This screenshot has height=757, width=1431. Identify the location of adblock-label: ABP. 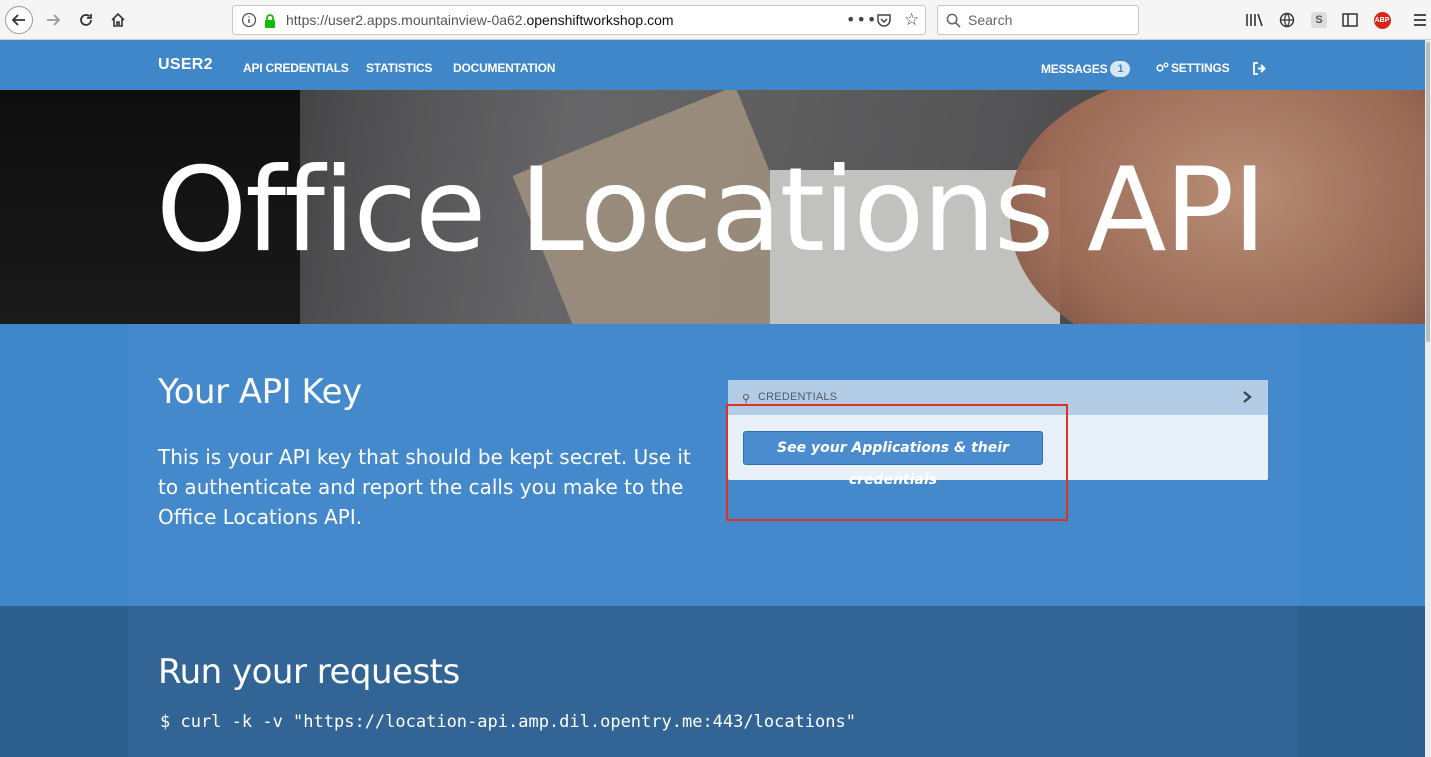
(1382, 20).